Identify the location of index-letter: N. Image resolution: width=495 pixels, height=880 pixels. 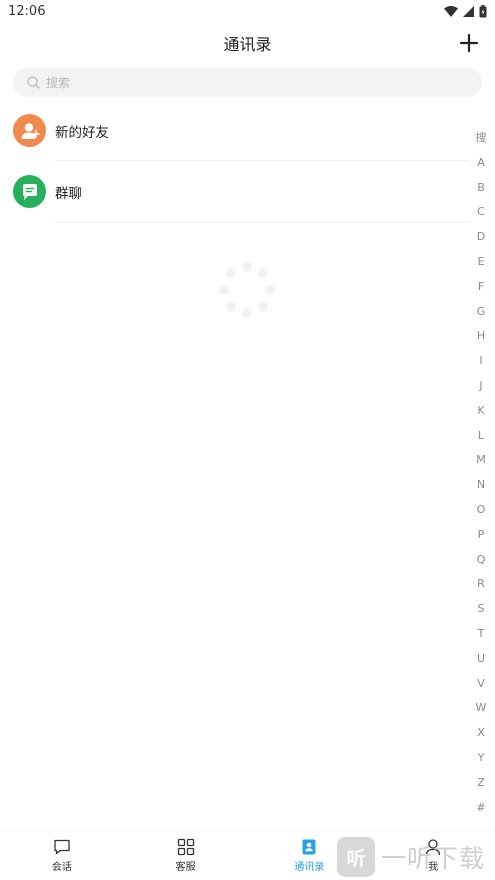
(481, 485).